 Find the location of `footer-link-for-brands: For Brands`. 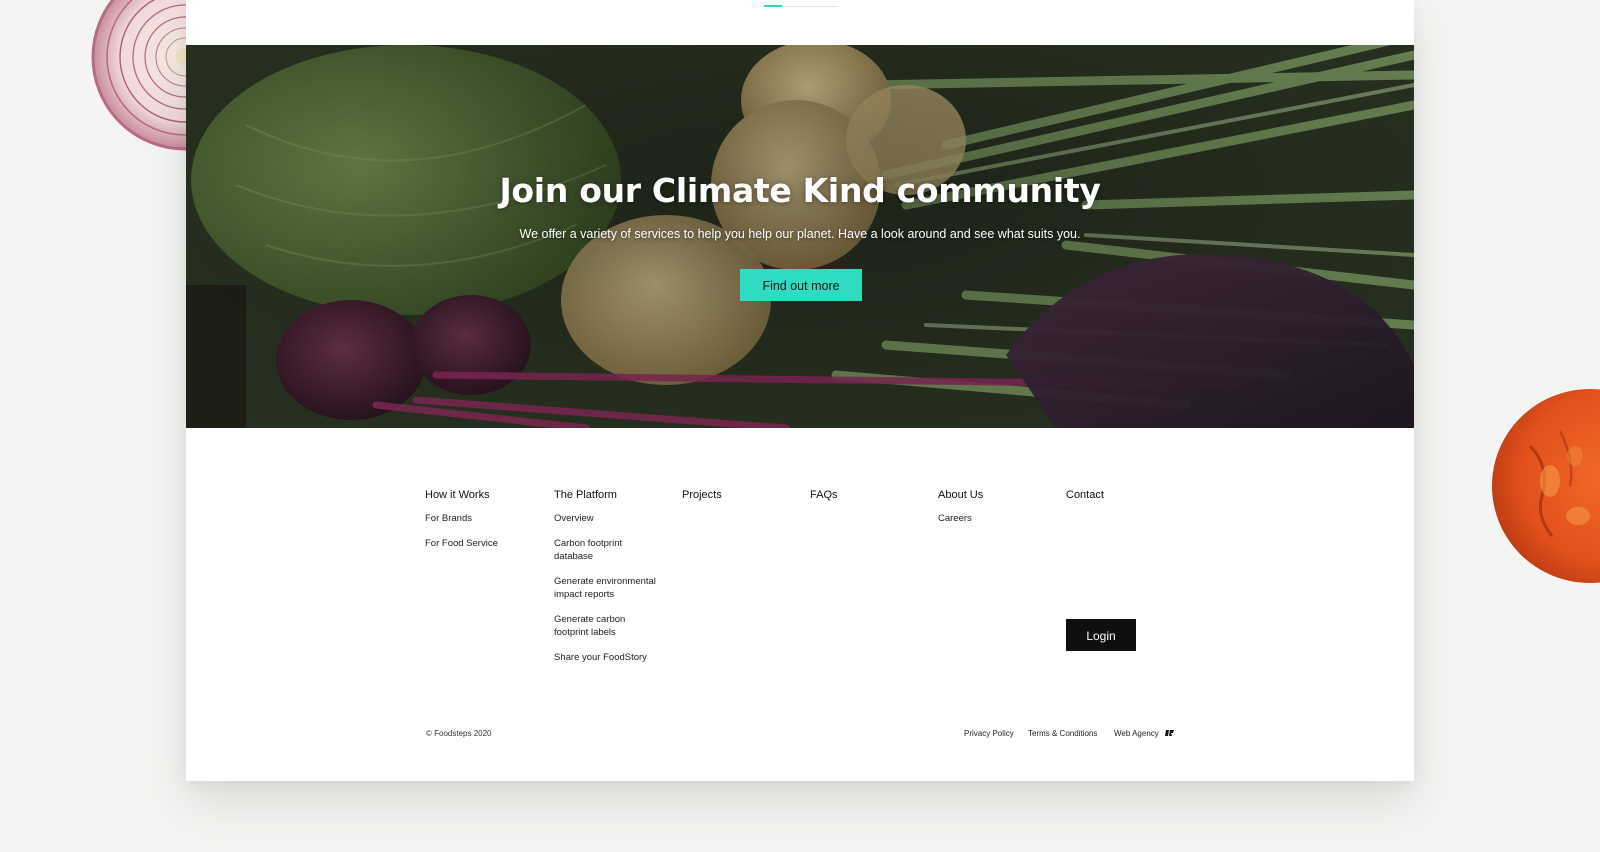

footer-link-for-brands: For Brands is located at coordinates (485, 518).